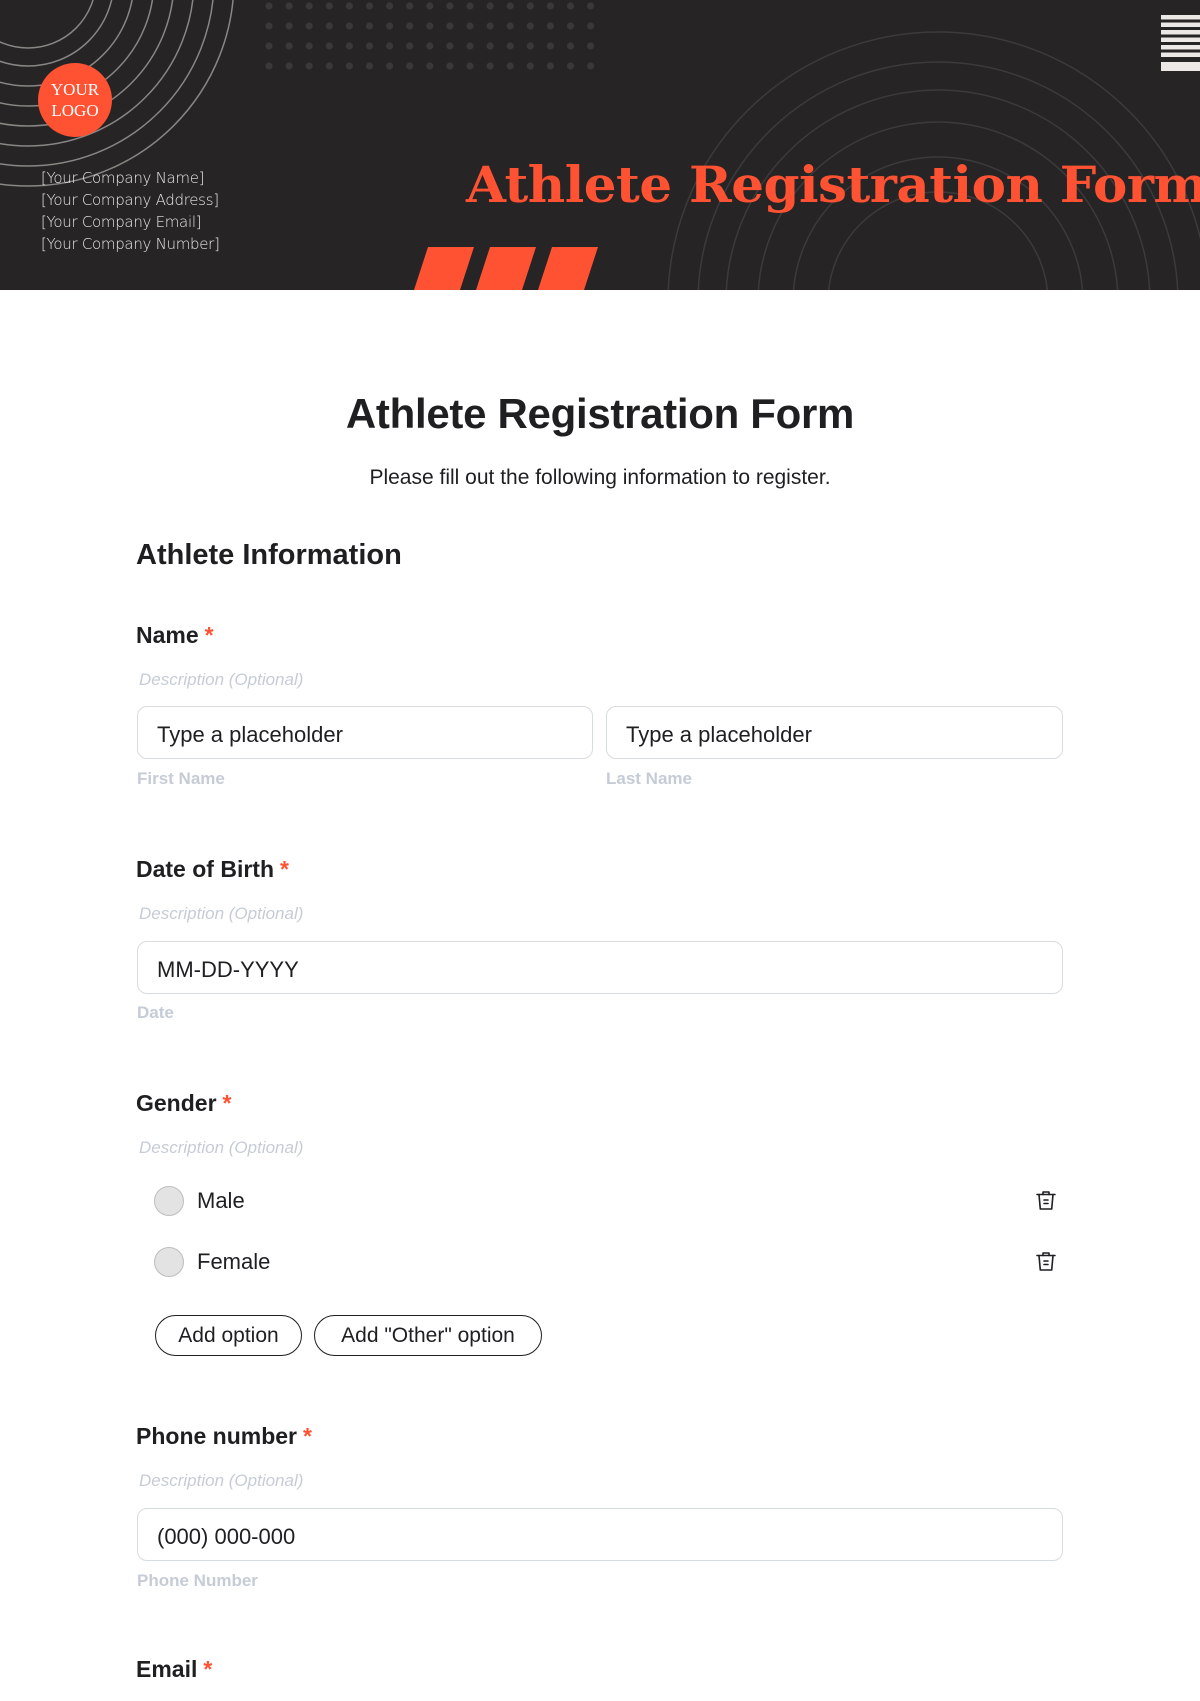  I want to click on first-name-input, so click(365, 732).